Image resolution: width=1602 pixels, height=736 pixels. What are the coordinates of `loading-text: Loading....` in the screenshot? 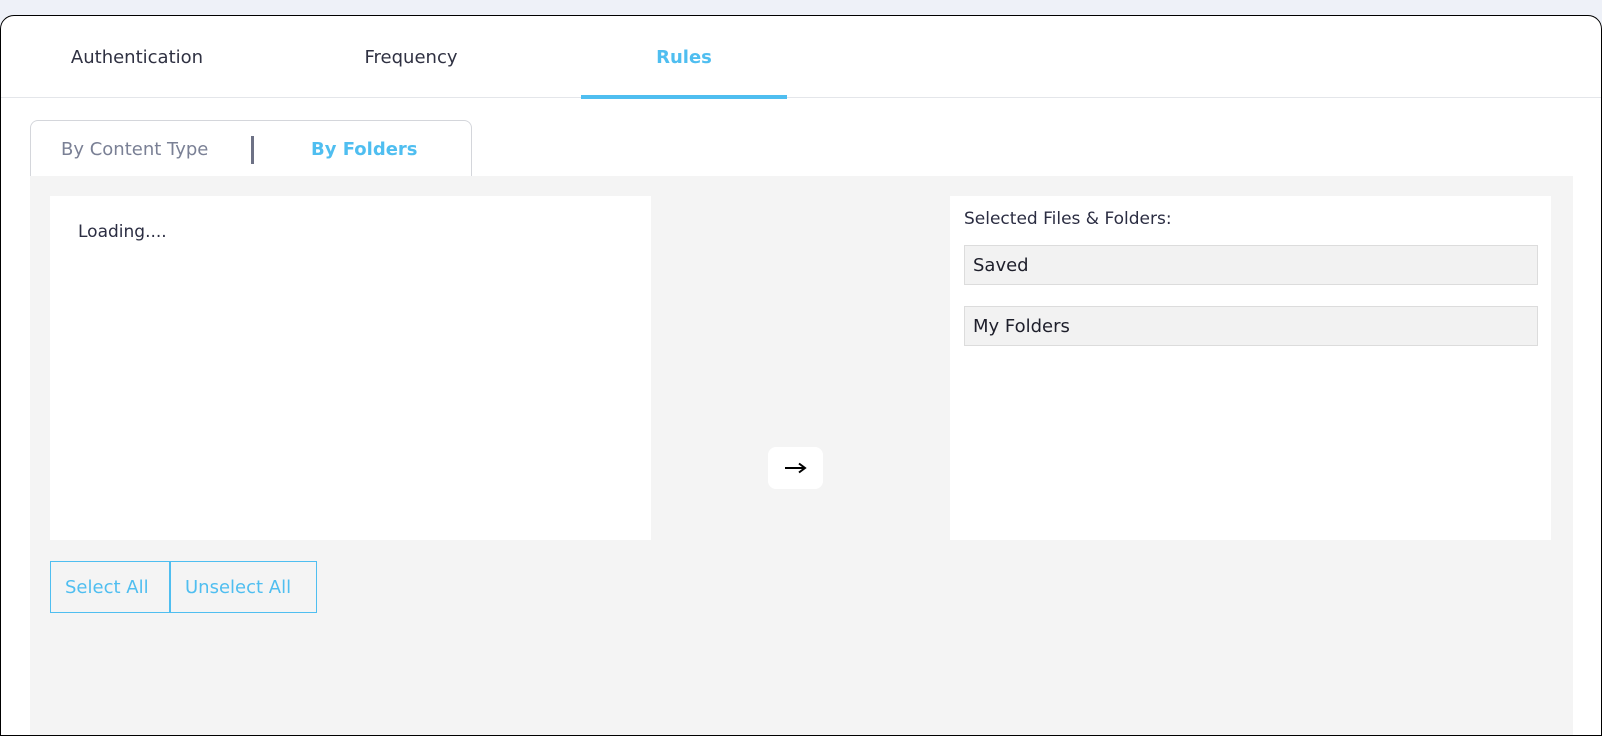 It's located at (122, 232).